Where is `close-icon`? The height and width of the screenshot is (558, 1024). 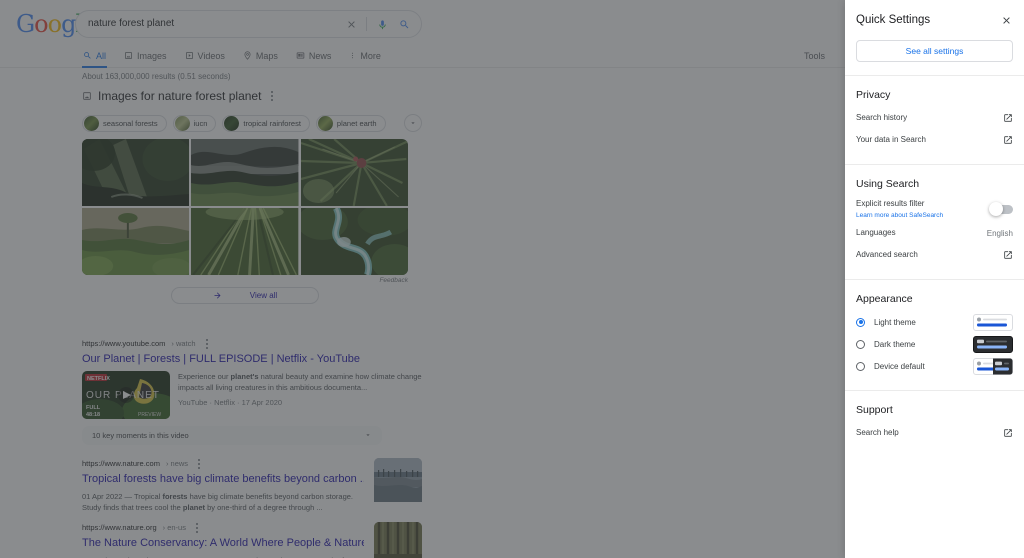
close-icon is located at coordinates (1006, 20).